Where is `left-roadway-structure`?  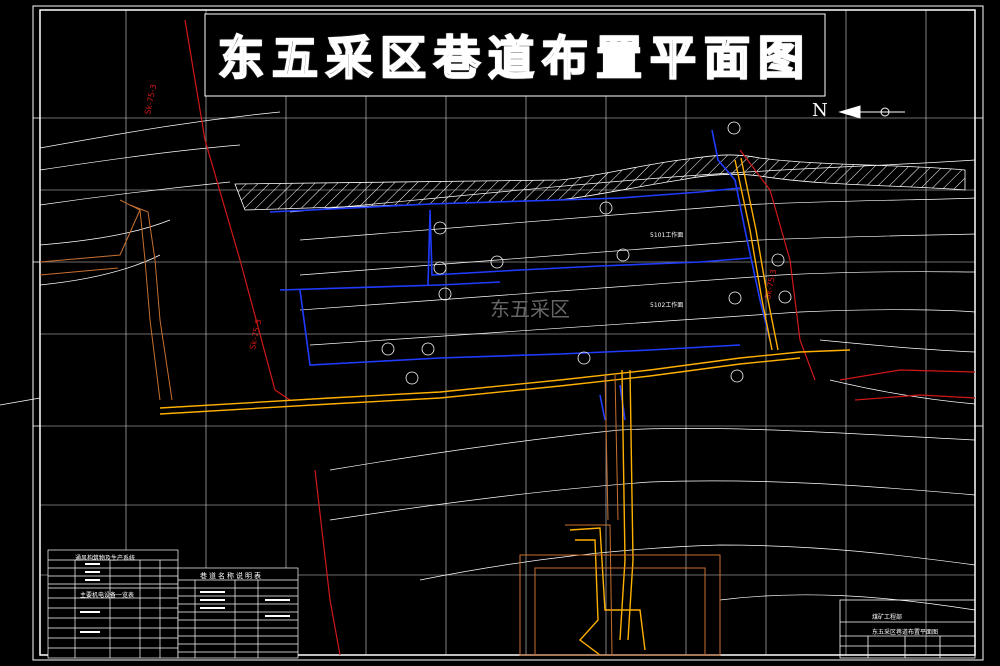 left-roadway-structure is located at coordinates (106, 300).